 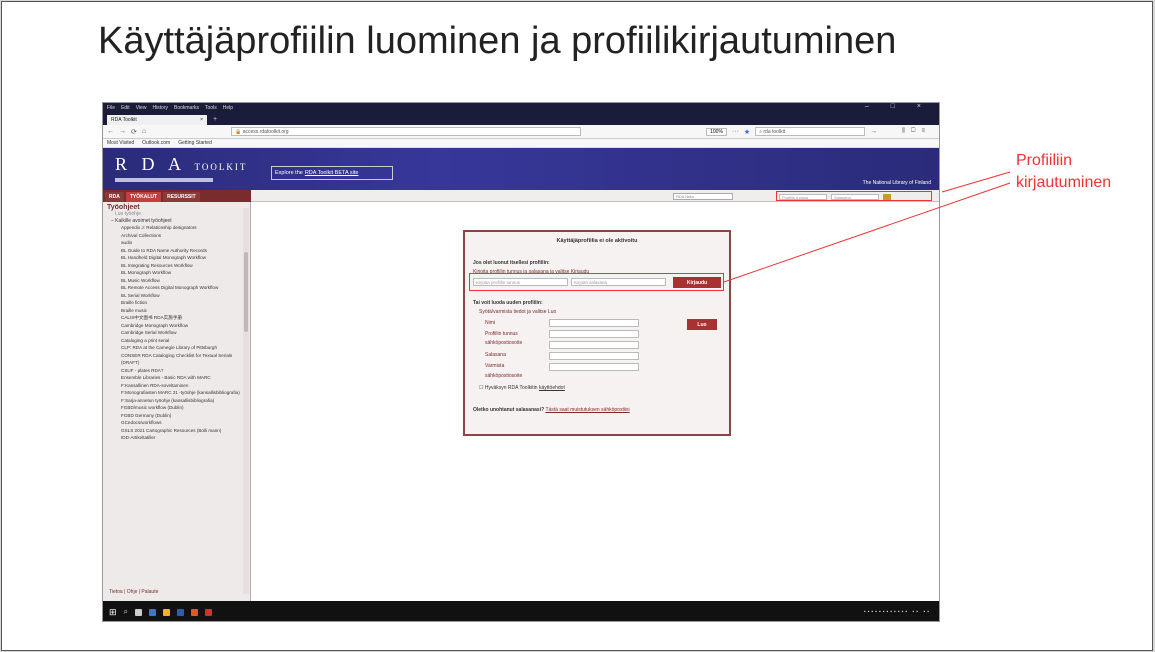 I want to click on close-icon: ×, so click(x=201, y=120).